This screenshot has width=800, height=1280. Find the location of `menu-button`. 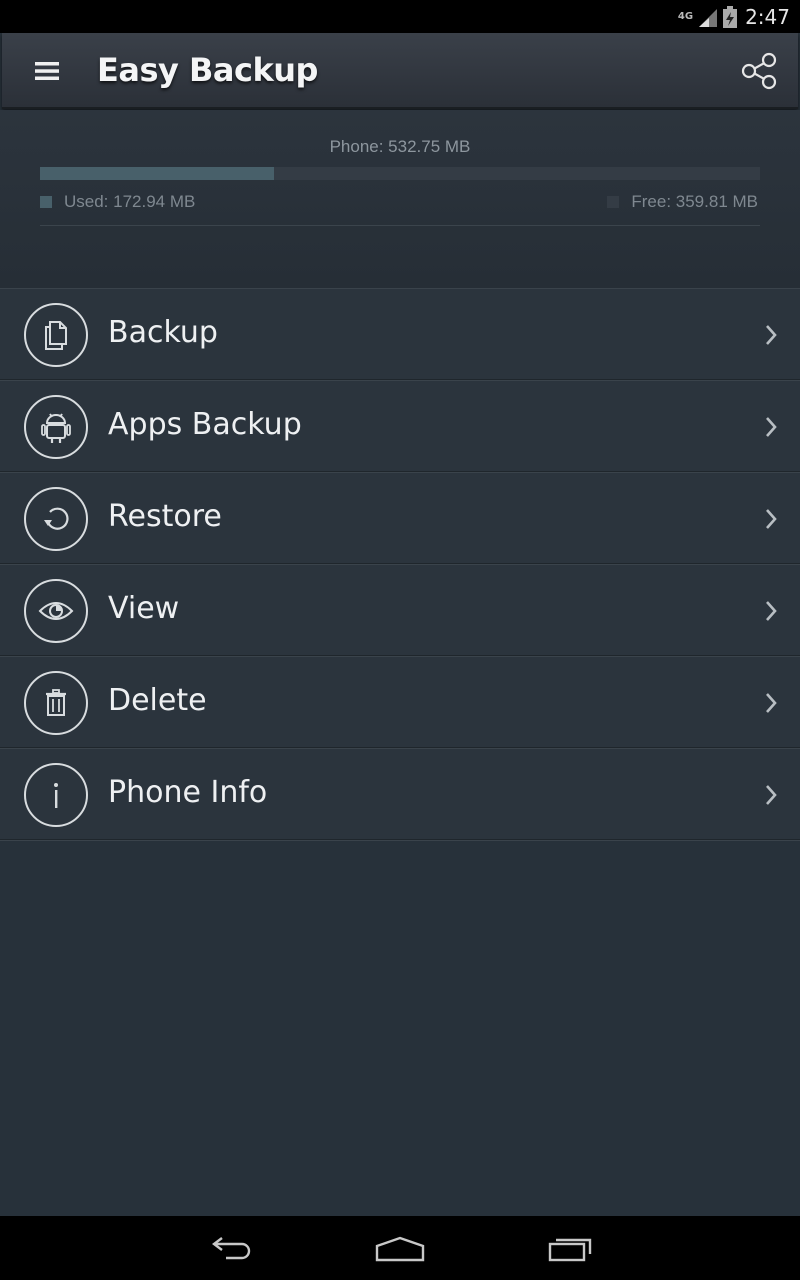

menu-button is located at coordinates (47, 71).